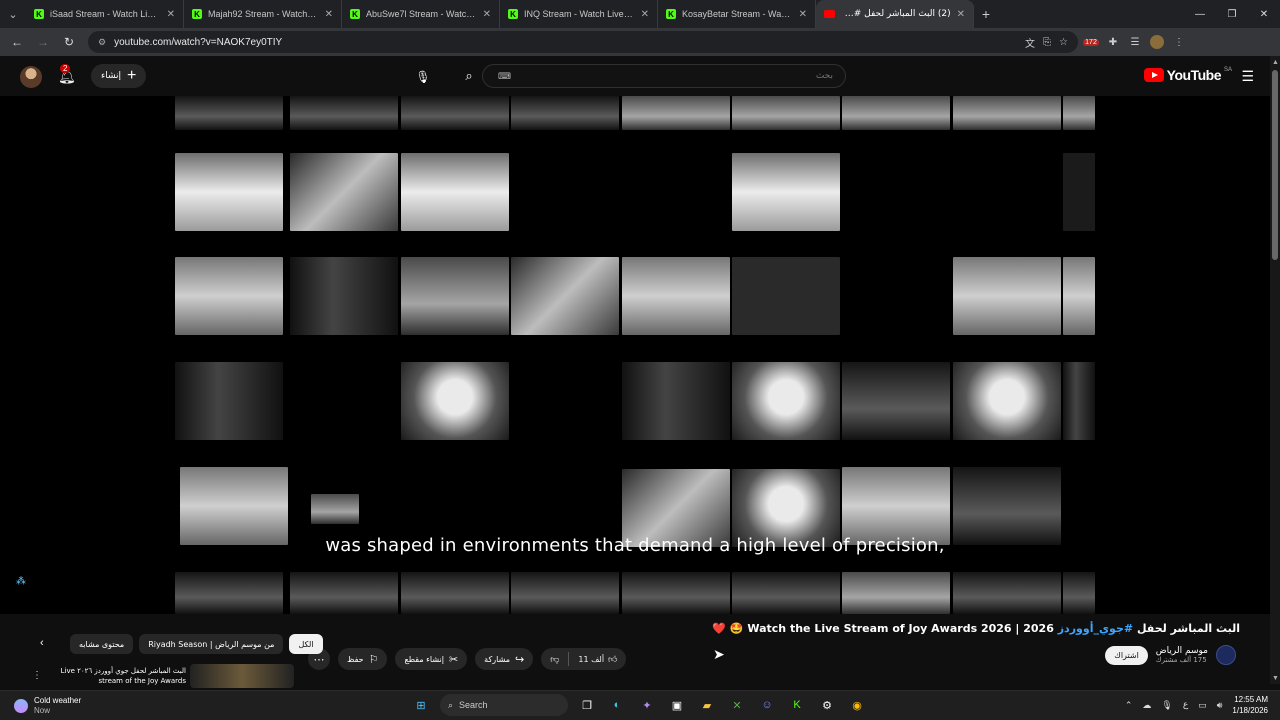  What do you see at coordinates (13, 14) in the screenshot?
I see `tab-search-icon: ⌄` at bounding box center [13, 14].